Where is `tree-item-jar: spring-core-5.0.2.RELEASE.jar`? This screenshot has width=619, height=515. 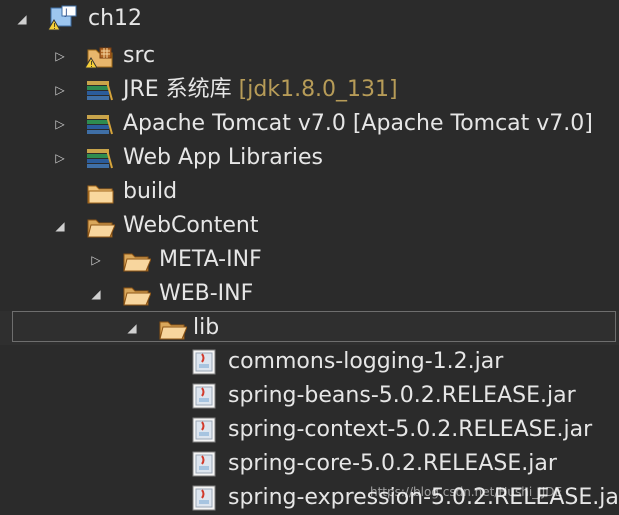
tree-item-jar: spring-core-5.0.2.RELEASE.jar is located at coordinates (309, 464).